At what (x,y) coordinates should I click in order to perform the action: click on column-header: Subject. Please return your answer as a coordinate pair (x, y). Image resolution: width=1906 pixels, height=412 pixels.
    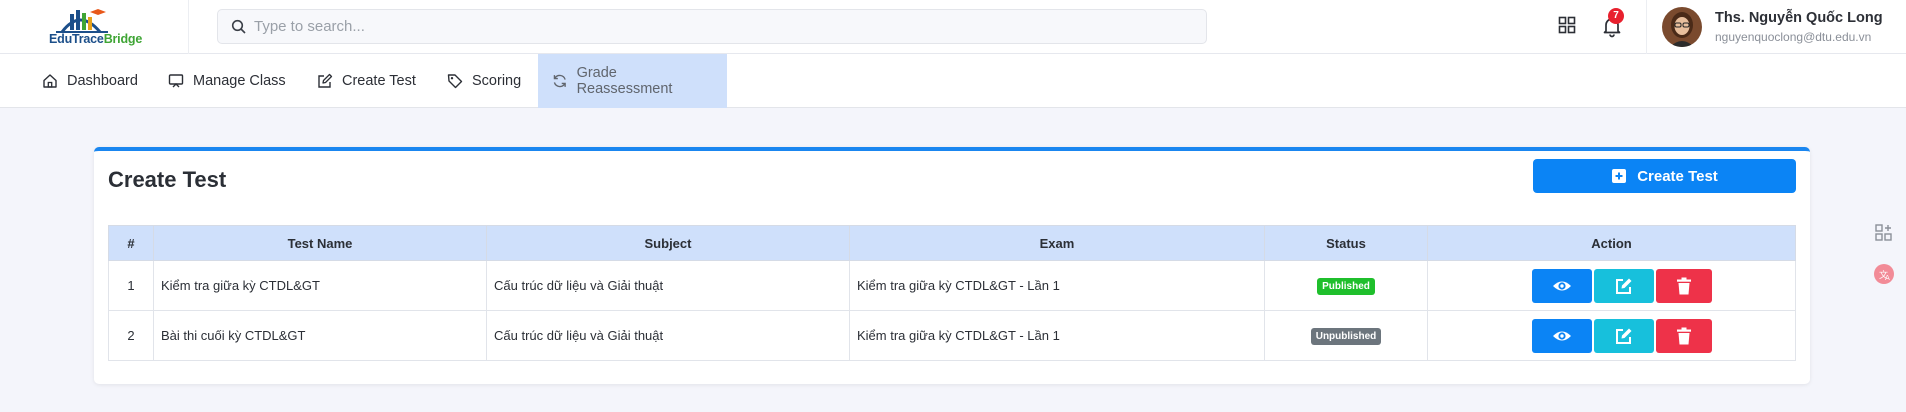
    Looking at the image, I should click on (668, 243).